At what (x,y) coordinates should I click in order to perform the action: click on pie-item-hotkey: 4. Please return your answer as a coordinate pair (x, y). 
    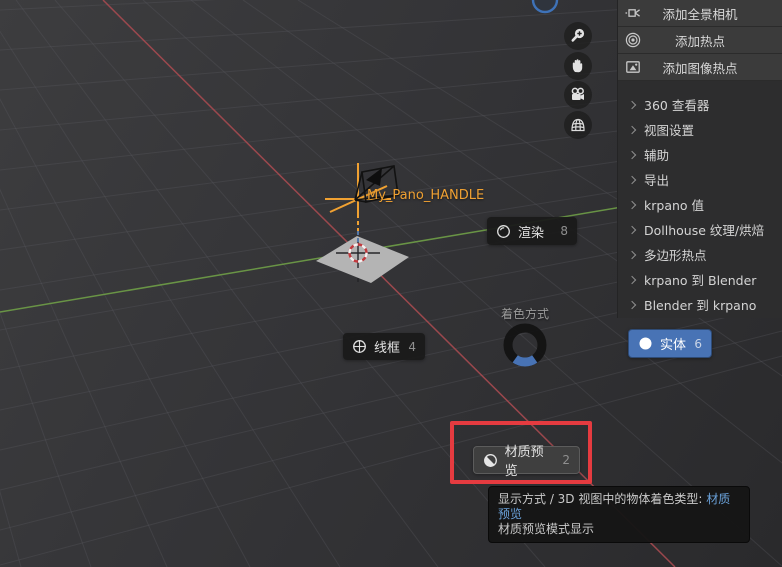
    Looking at the image, I should click on (412, 346).